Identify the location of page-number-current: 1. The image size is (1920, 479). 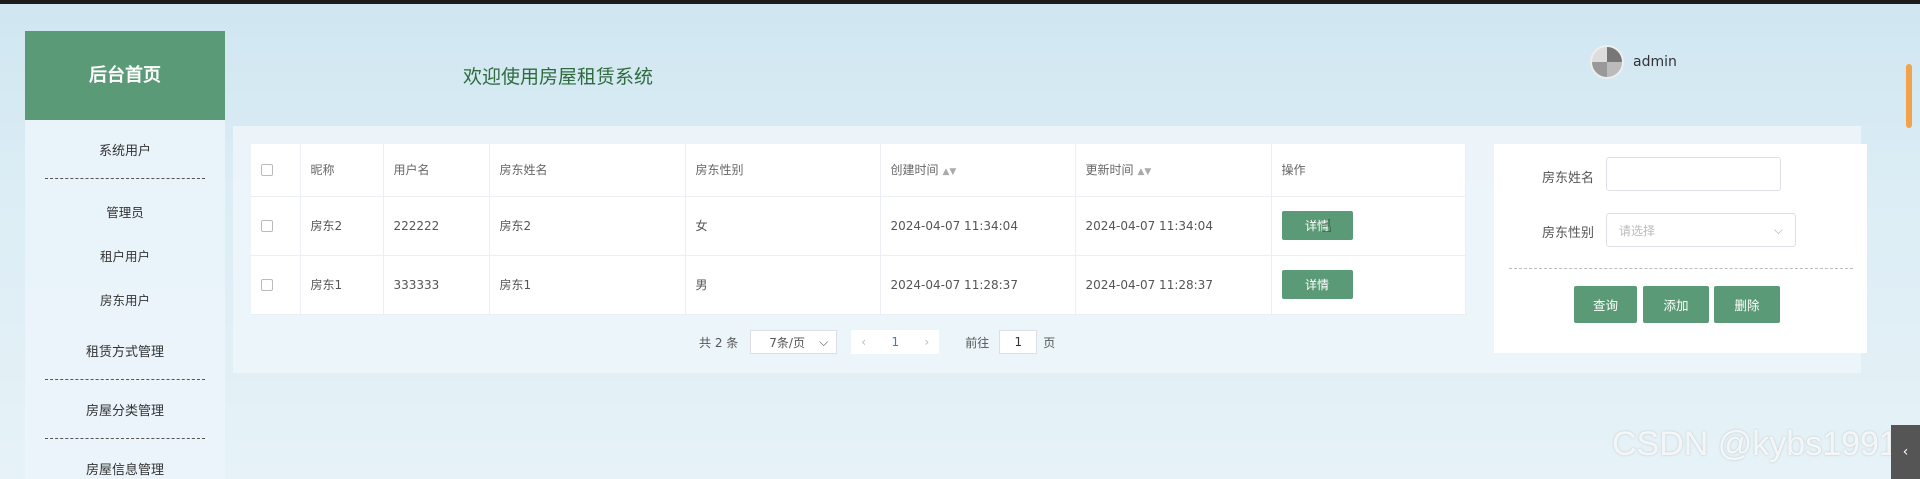
(895, 342).